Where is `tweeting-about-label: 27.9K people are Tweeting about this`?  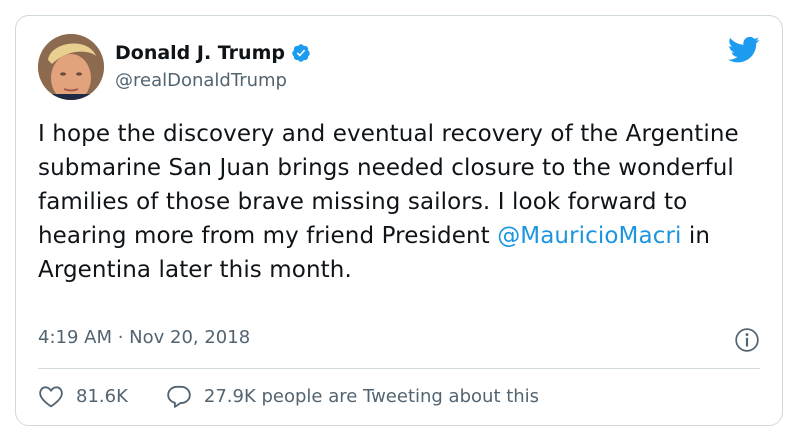 tweeting-about-label: 27.9K people are Tweeting about this is located at coordinates (371, 396).